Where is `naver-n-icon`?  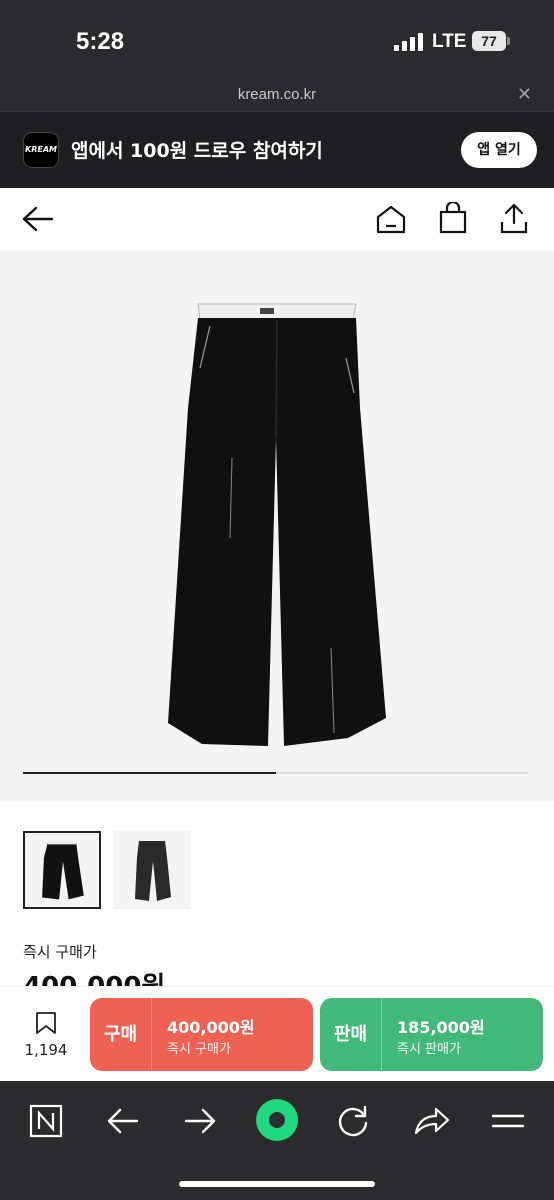 naver-n-icon is located at coordinates (46, 1121).